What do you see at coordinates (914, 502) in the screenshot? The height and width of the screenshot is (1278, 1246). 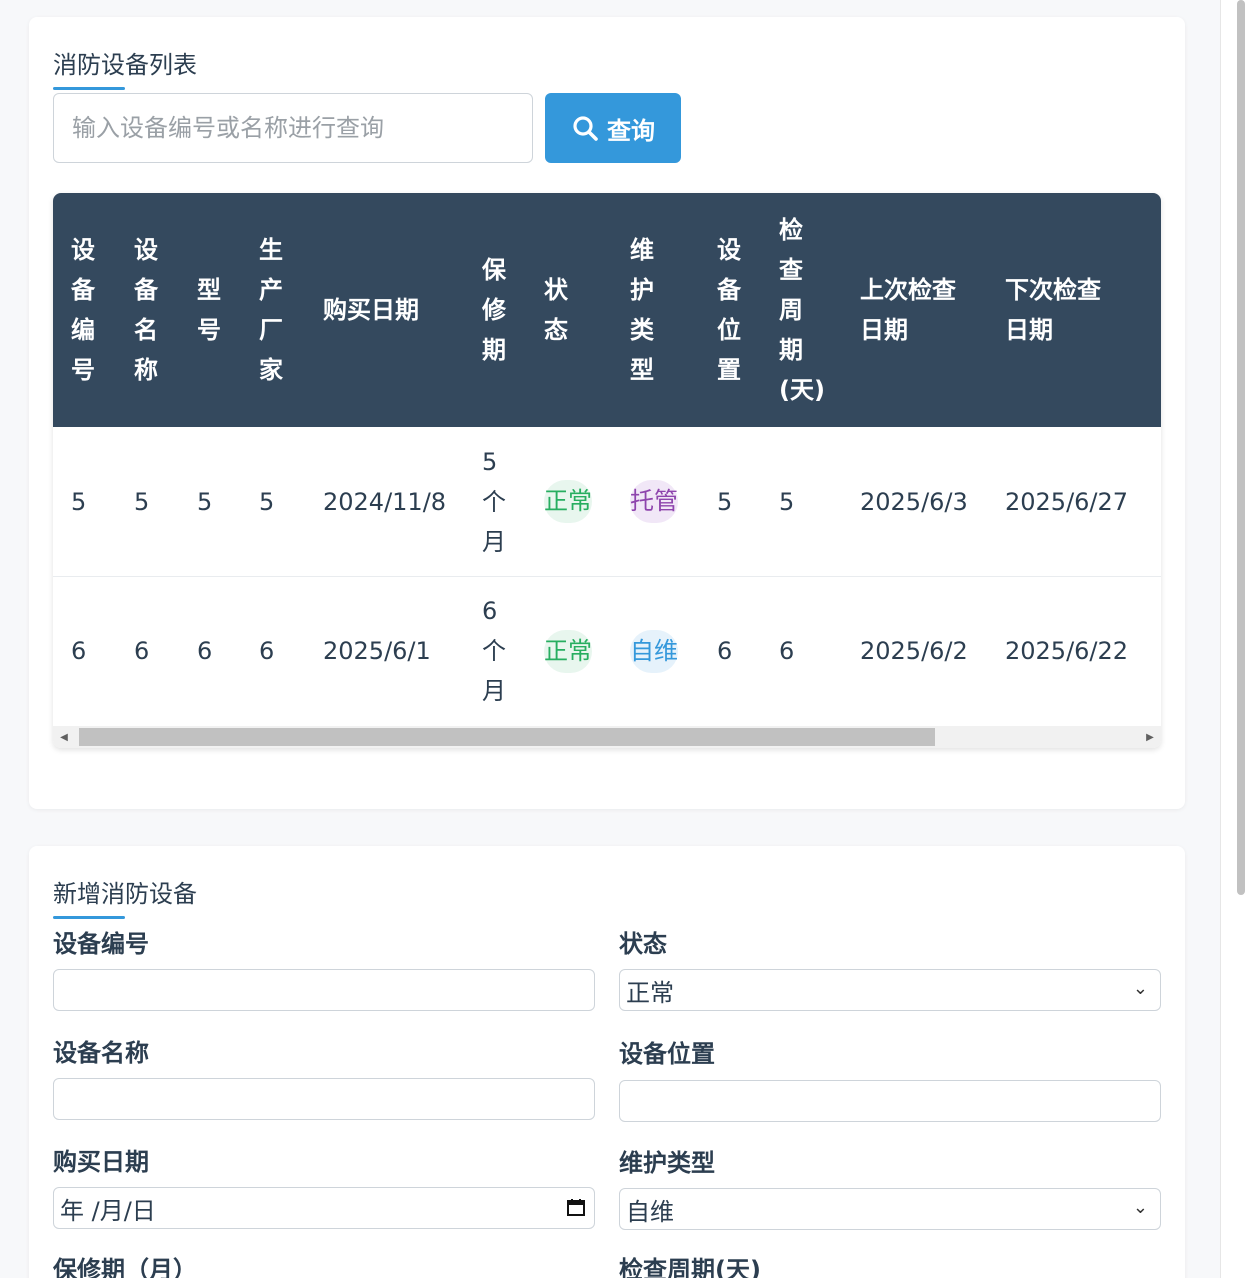 I see `cell-last: 2025/6/3` at bounding box center [914, 502].